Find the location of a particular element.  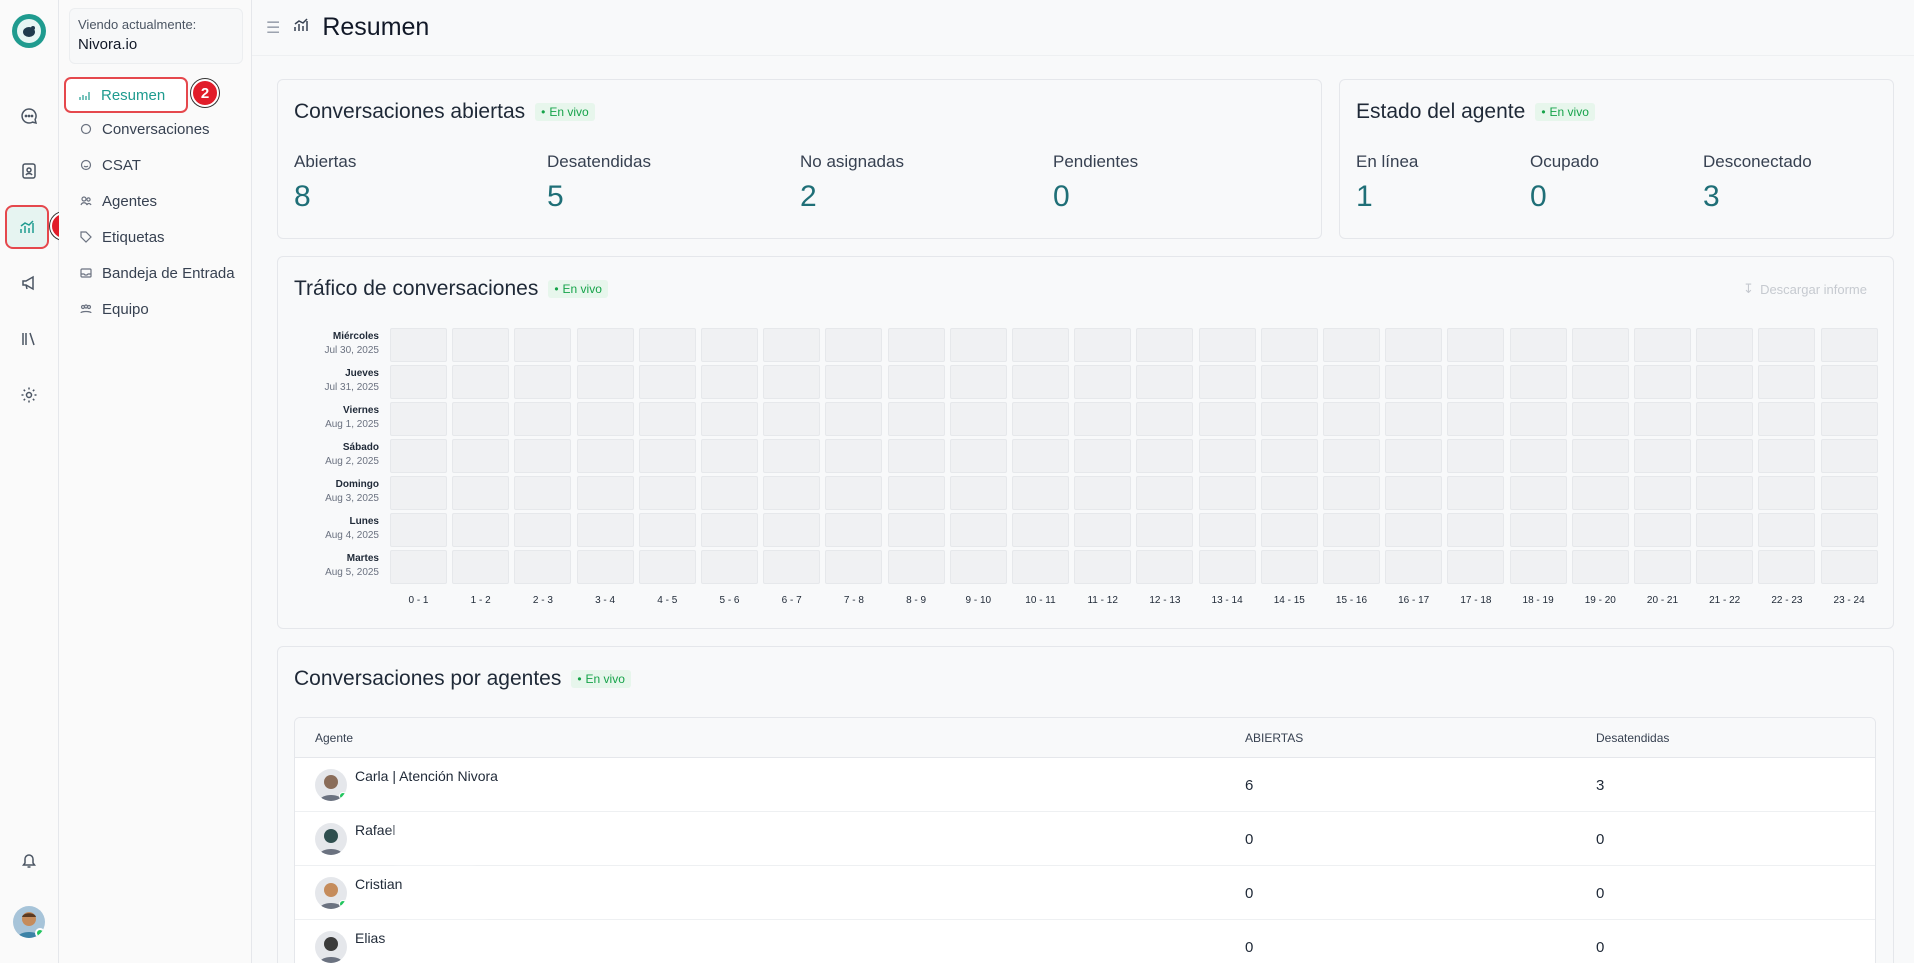

col-agent: Agente is located at coordinates (334, 738).